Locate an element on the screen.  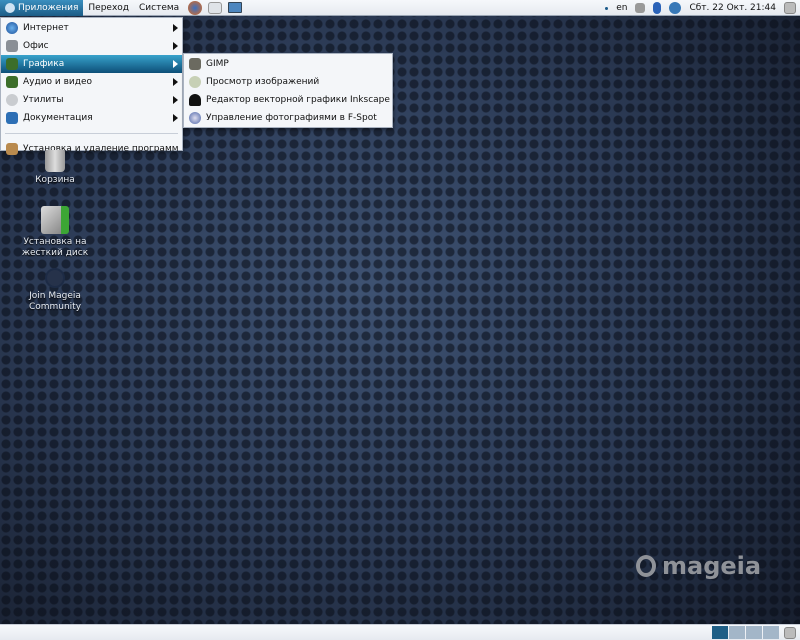
menu-item-graphics: Графика is located at coordinates (91, 64).